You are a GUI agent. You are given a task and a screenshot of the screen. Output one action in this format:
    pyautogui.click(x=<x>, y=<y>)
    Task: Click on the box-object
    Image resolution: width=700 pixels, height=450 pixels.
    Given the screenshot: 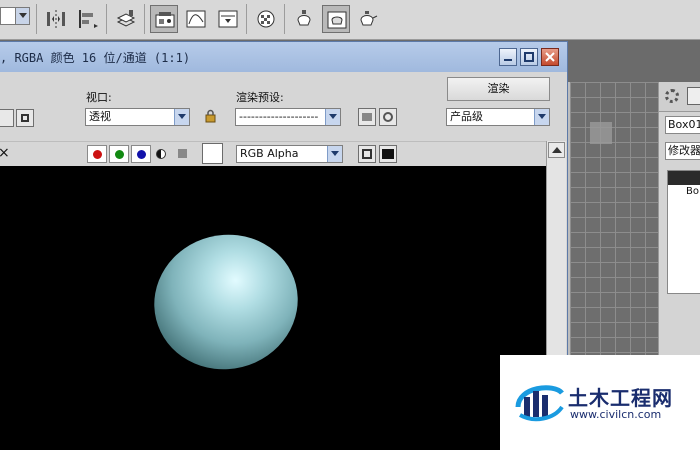 What is the action you would take?
    pyautogui.click(x=601, y=133)
    